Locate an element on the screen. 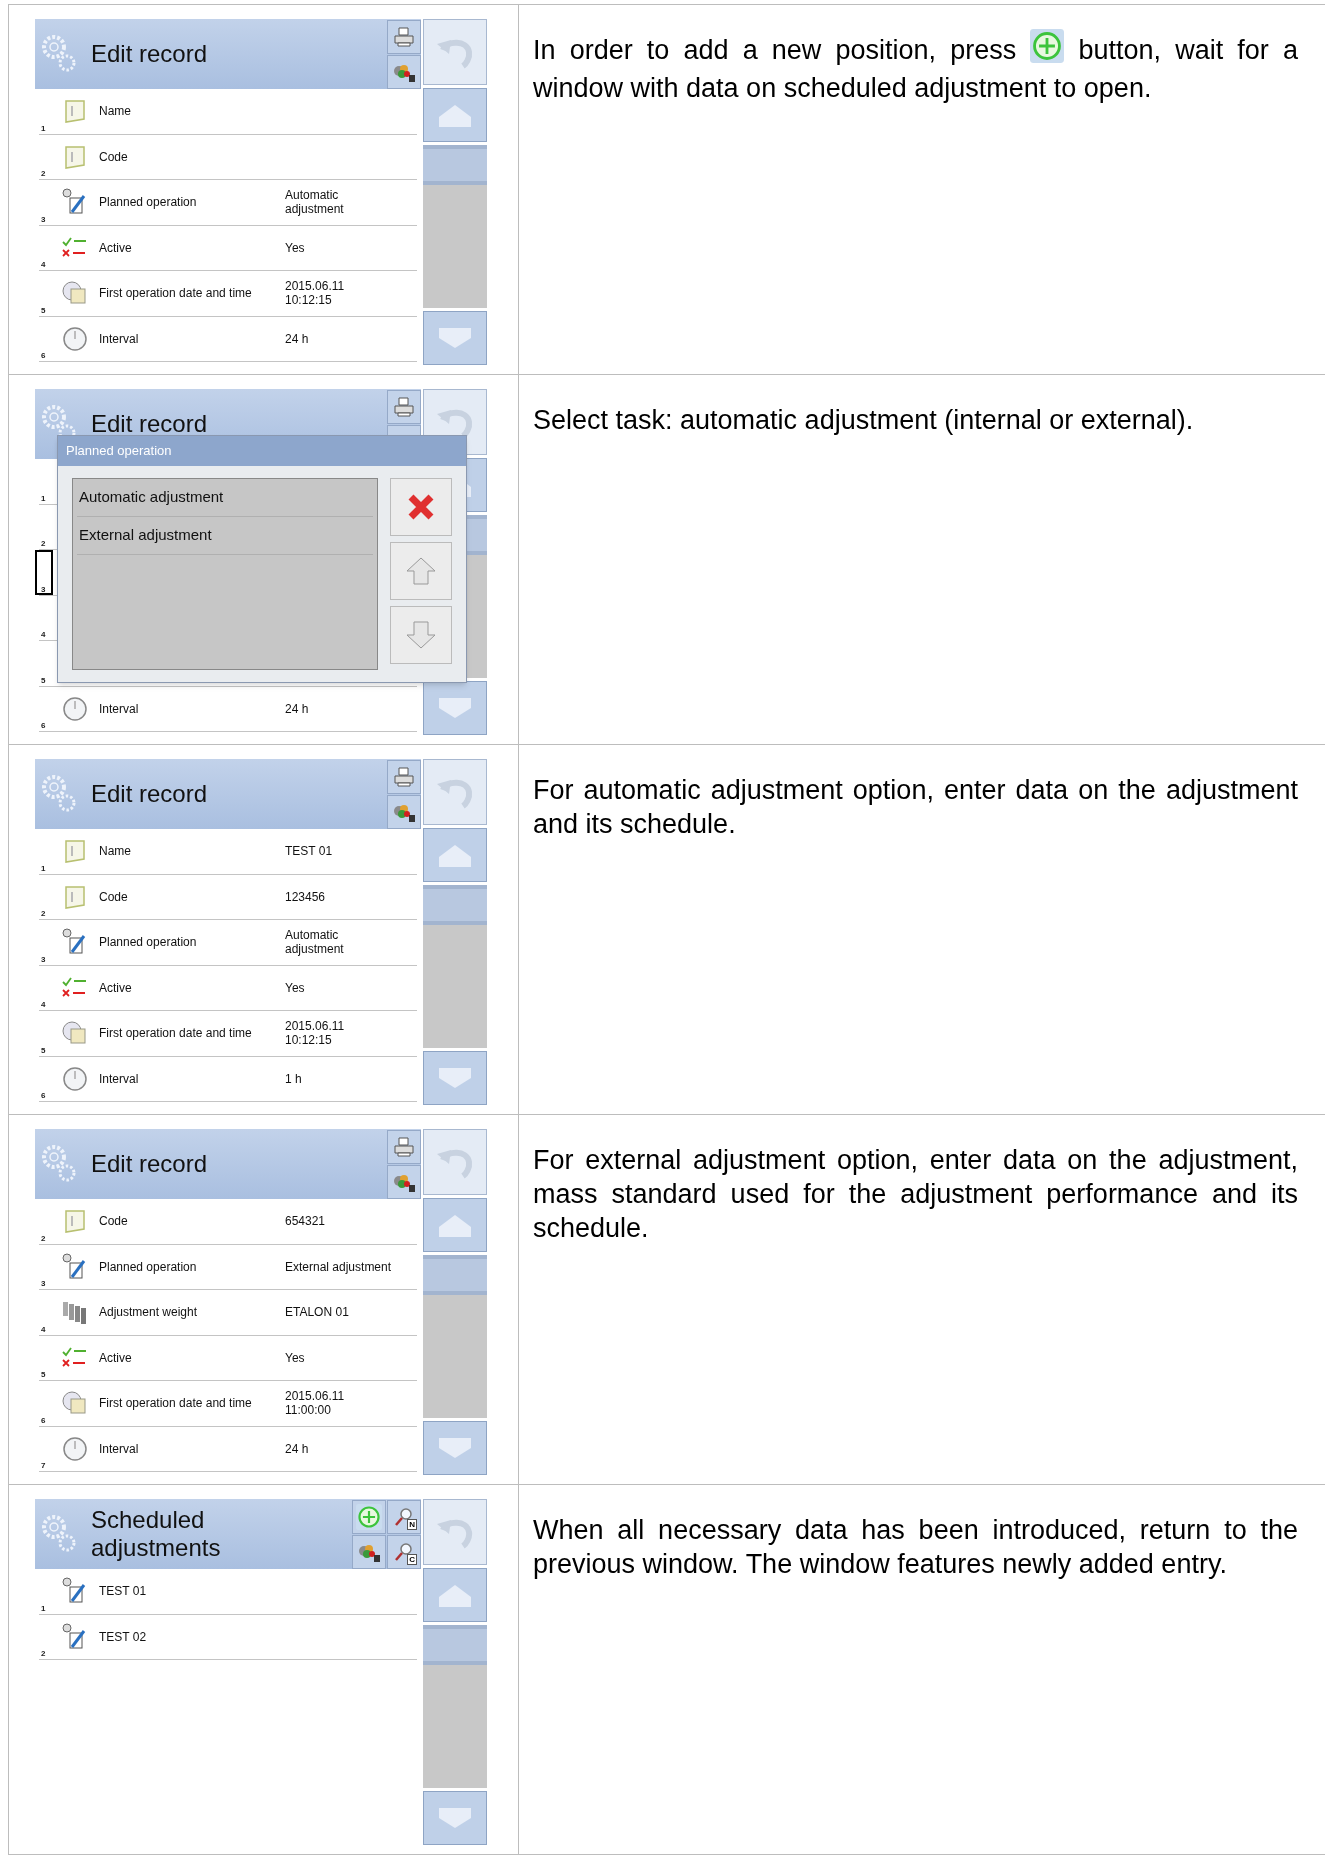 The image size is (1325, 1856). row-value: Yes is located at coordinates (295, 247).